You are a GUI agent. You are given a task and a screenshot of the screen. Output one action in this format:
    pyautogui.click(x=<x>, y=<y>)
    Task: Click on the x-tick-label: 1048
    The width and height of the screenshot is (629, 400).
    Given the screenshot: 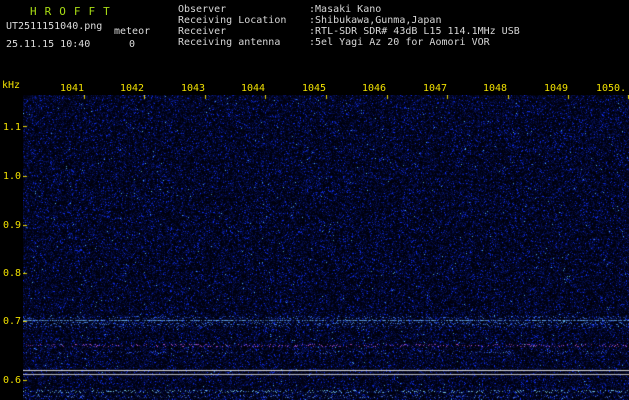 What is the action you would take?
    pyautogui.click(x=495, y=88)
    